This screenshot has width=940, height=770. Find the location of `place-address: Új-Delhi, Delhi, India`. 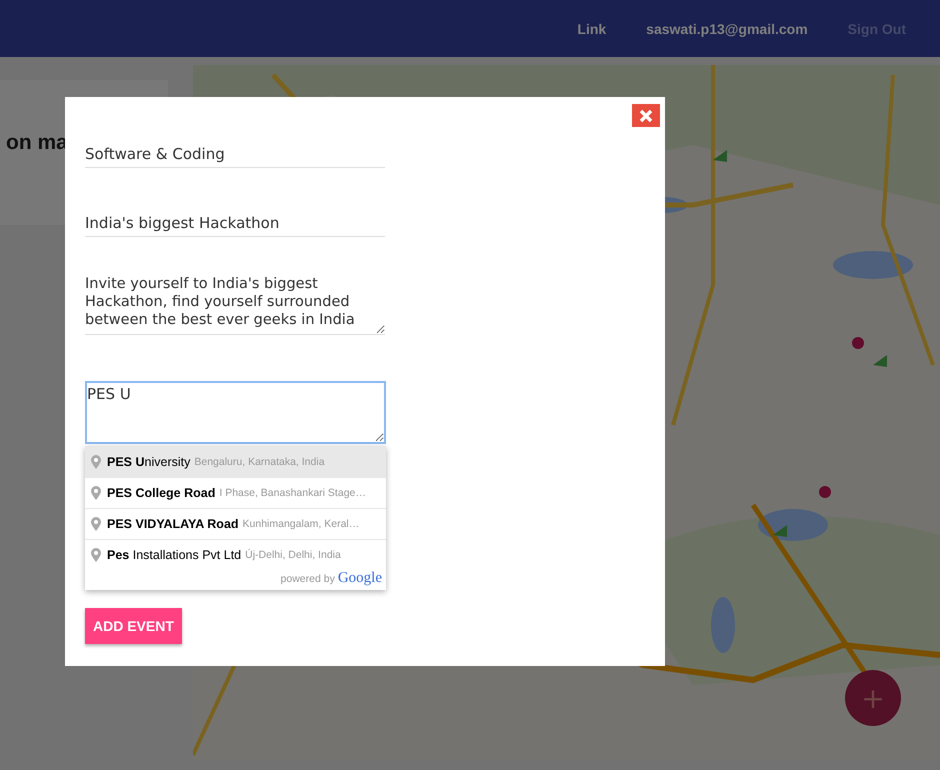

place-address: Új-Delhi, Delhi, India is located at coordinates (293, 555).